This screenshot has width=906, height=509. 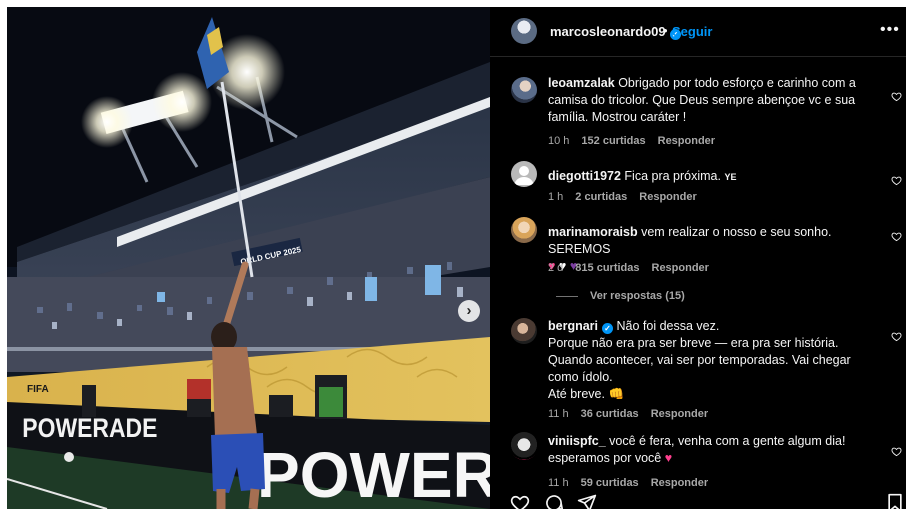 What do you see at coordinates (373, 474) in the screenshot?
I see `power-board-text: POWER` at bounding box center [373, 474].